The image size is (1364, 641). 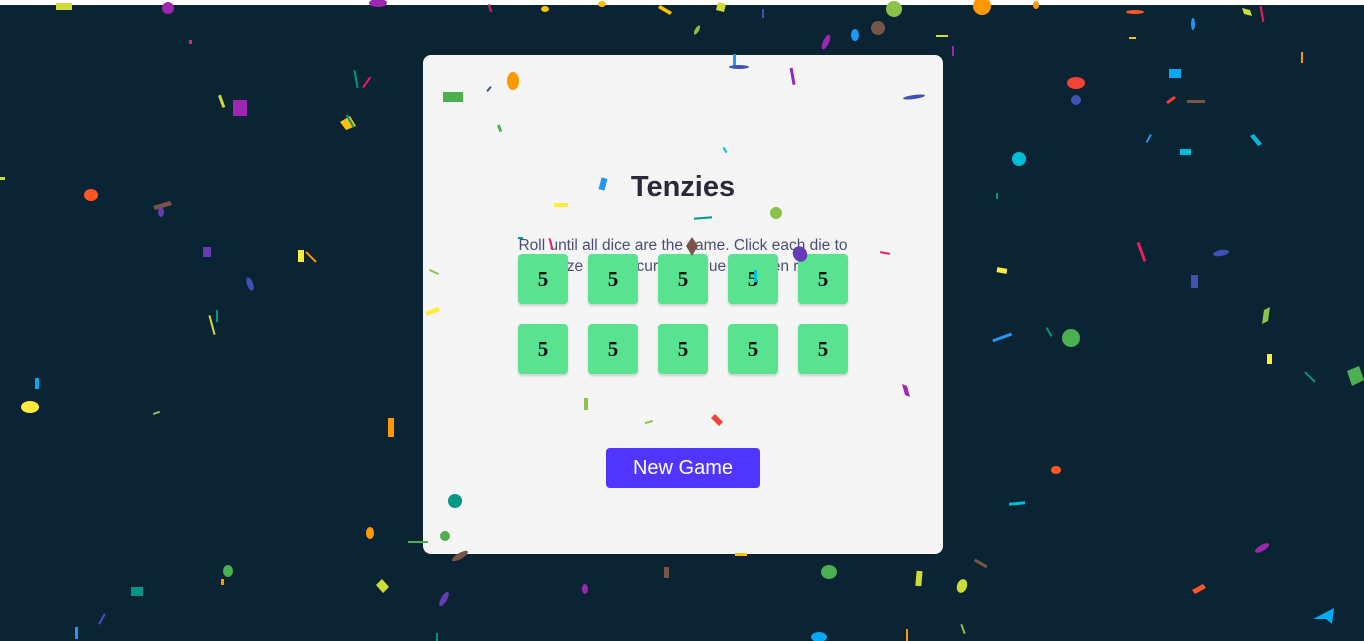 What do you see at coordinates (613, 349) in the screenshot?
I see `die-7: 5` at bounding box center [613, 349].